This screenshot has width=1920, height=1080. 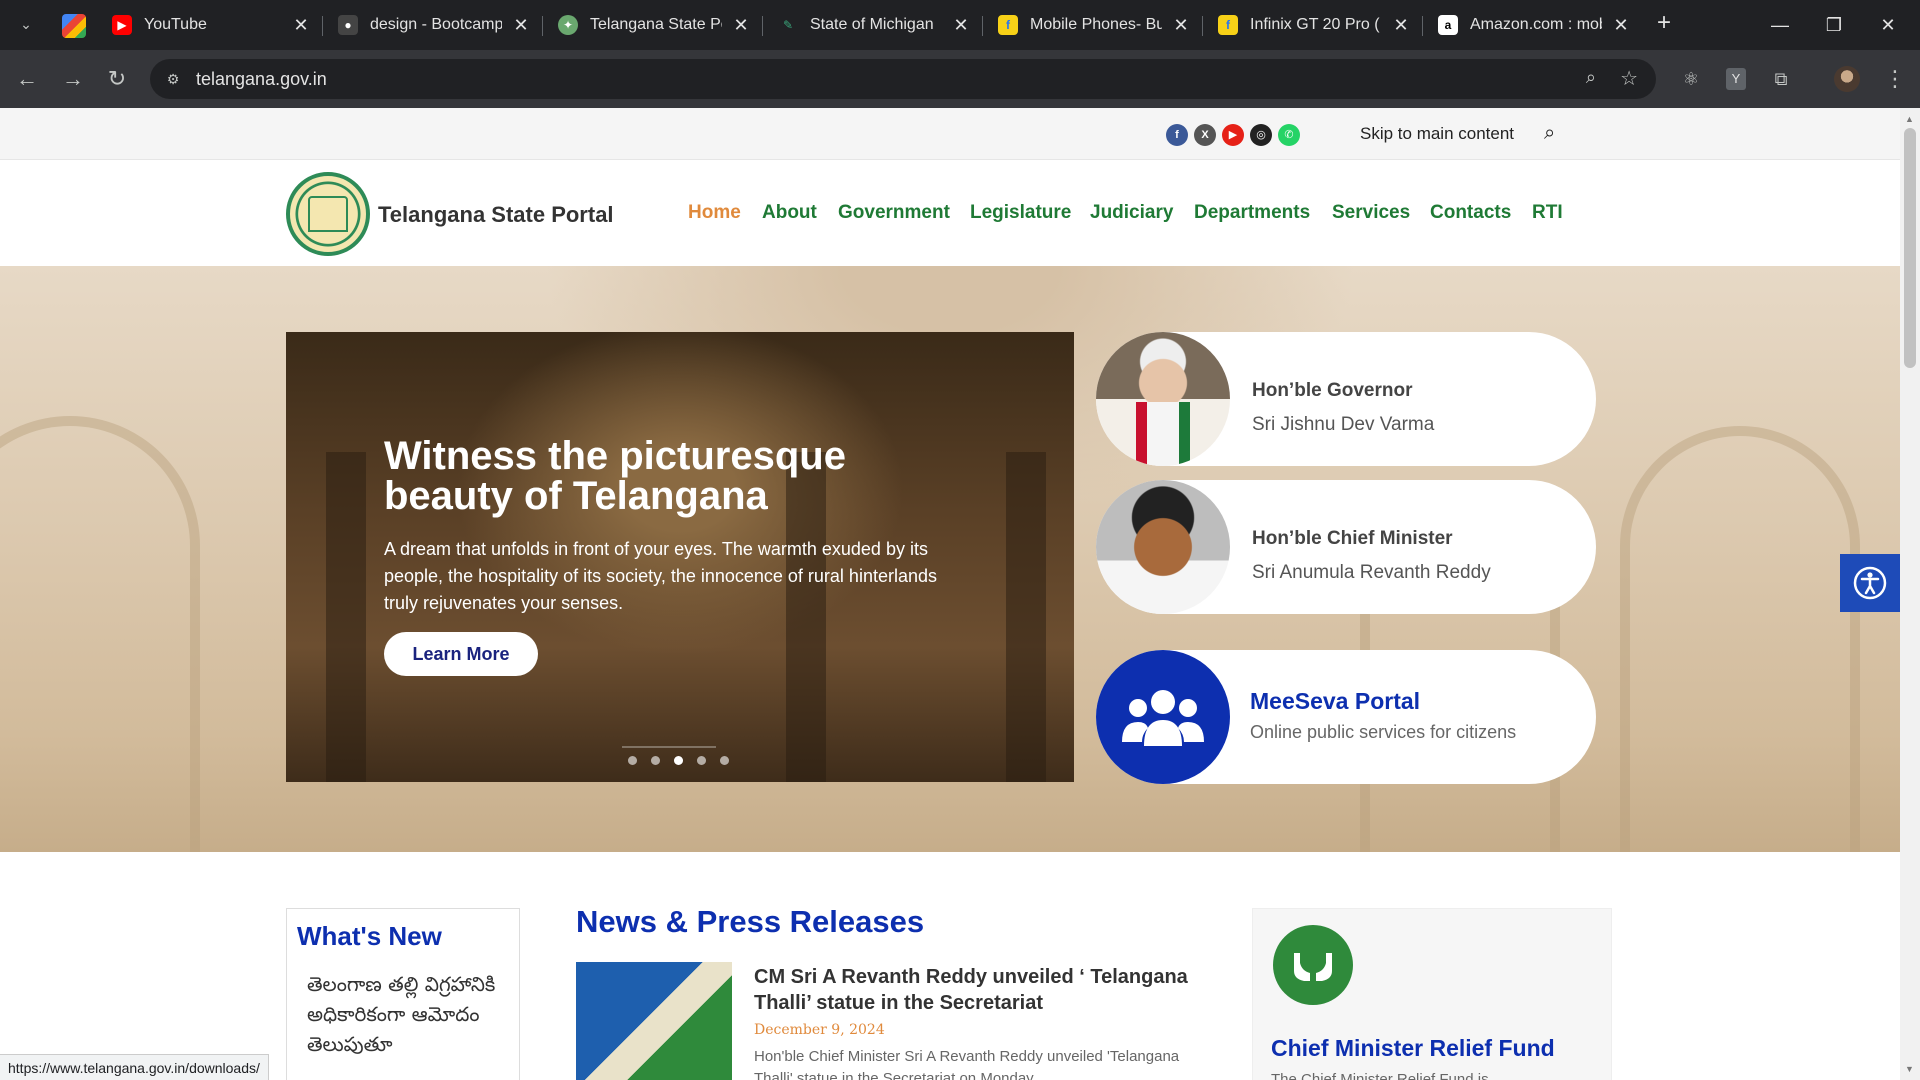 What do you see at coordinates (348, 25) in the screenshot?
I see `bootcamps-icon: ●` at bounding box center [348, 25].